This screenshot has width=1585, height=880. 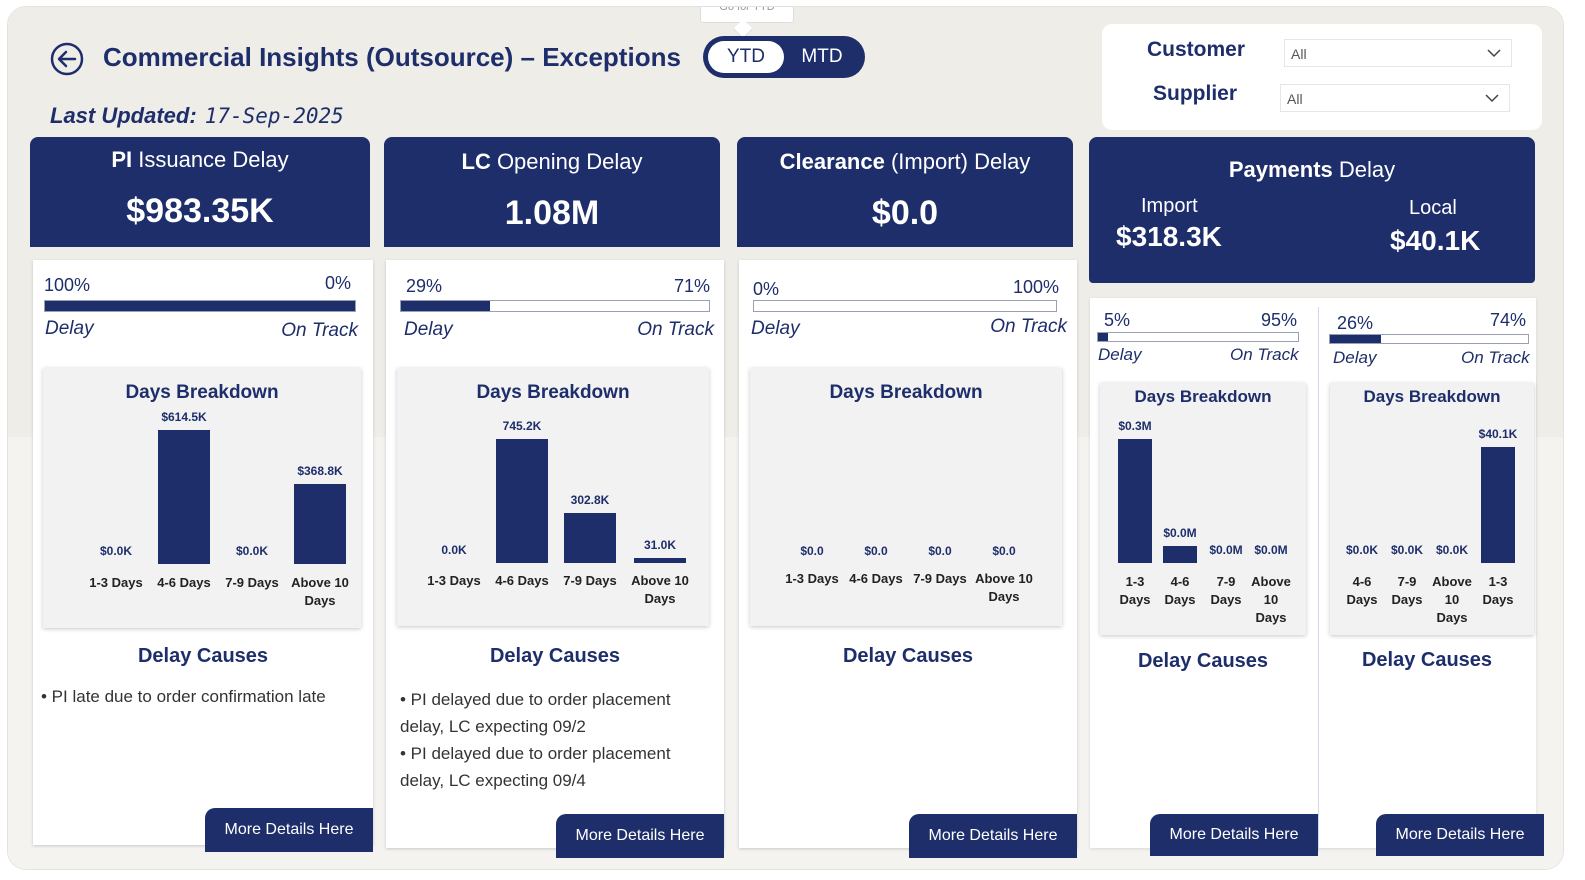 I want to click on delay-pct: 29%, so click(x=424, y=286).